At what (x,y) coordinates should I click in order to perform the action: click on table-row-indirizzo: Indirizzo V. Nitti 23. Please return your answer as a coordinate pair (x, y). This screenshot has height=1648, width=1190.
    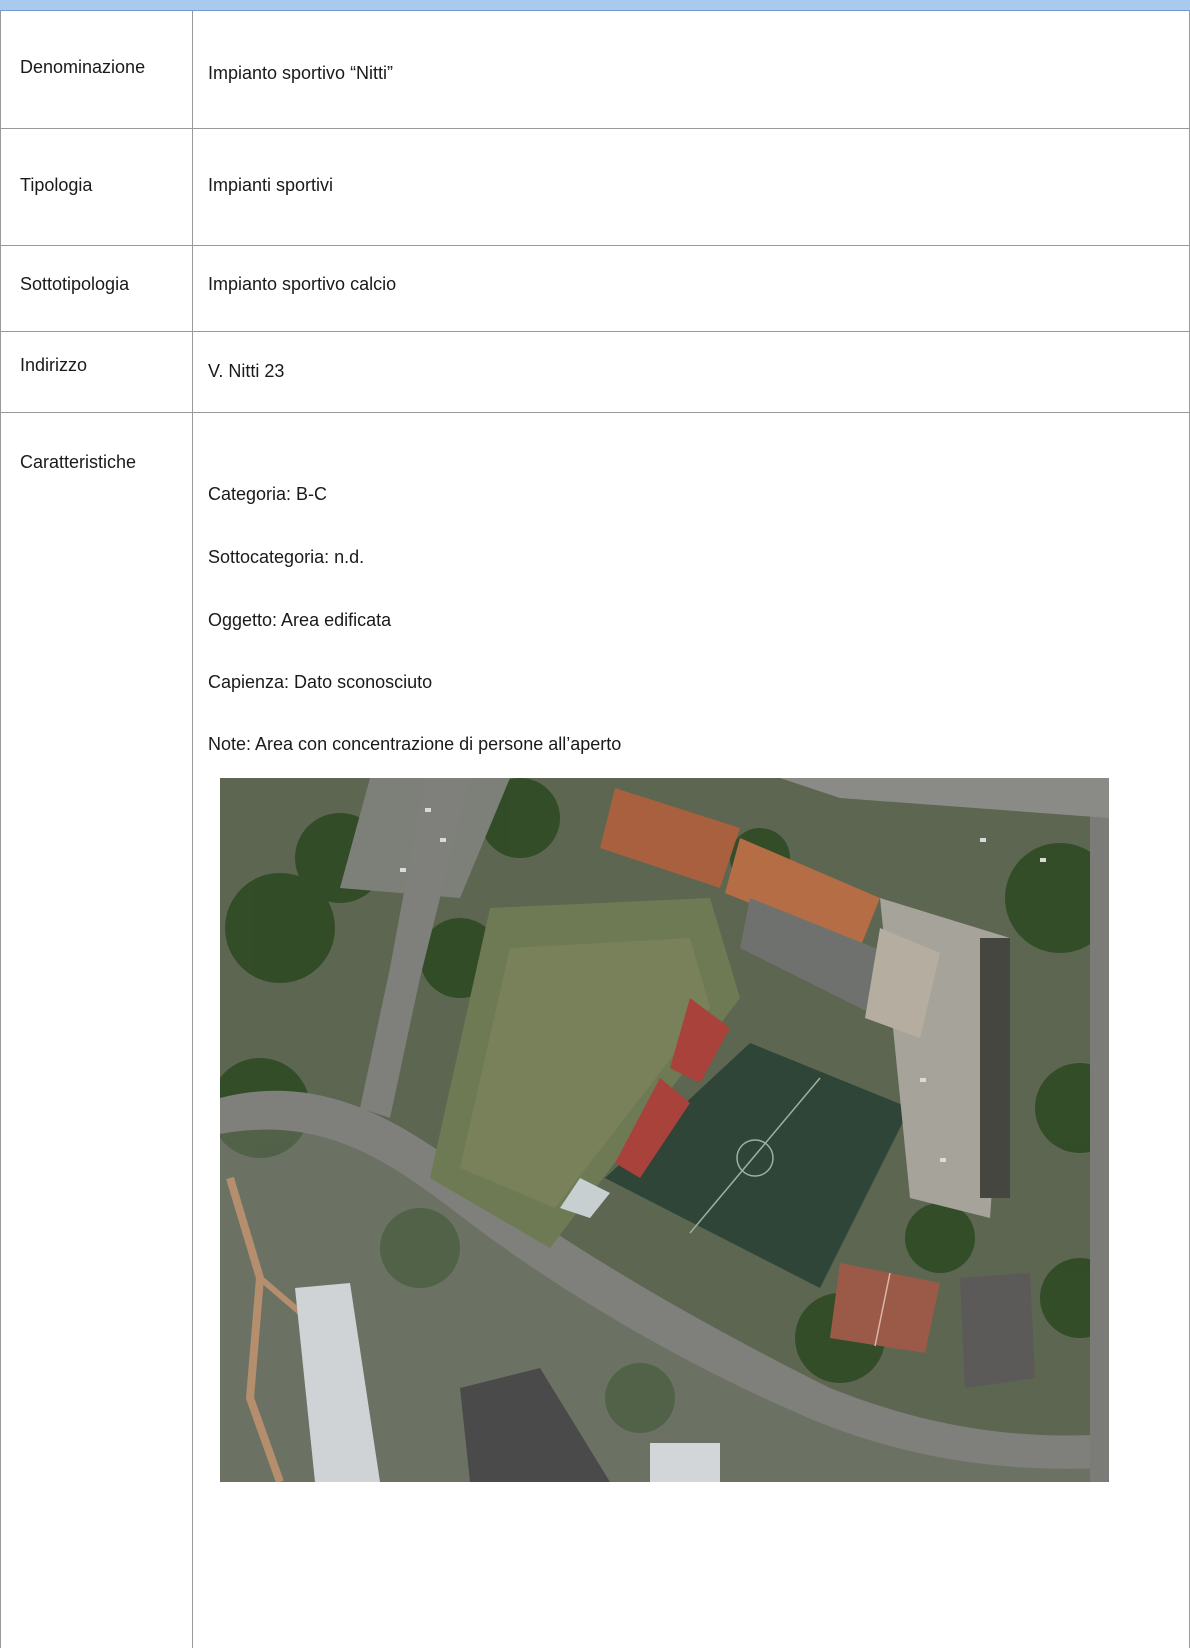
    Looking at the image, I should click on (595, 372).